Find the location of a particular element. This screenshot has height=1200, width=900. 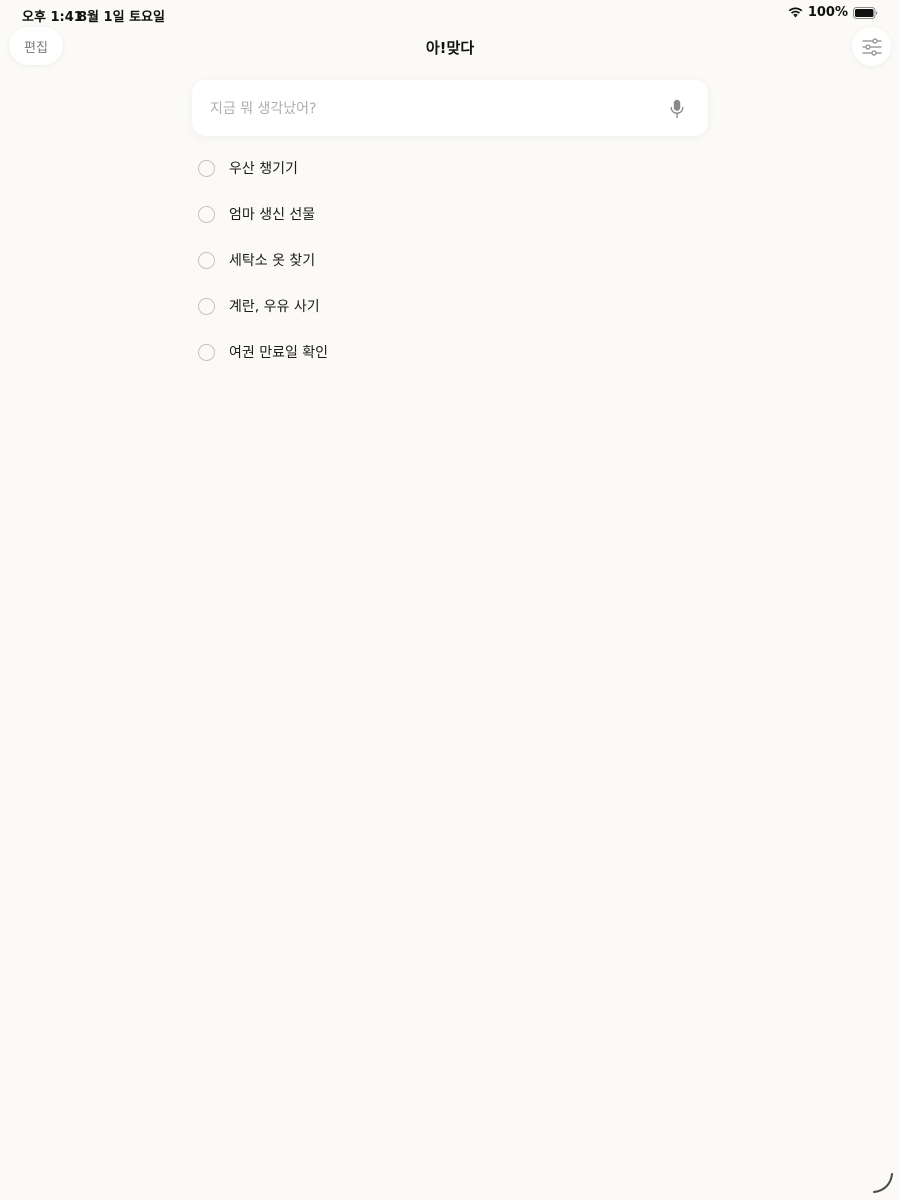

todo-item: 여권 만료일 확인 is located at coordinates (263, 352).